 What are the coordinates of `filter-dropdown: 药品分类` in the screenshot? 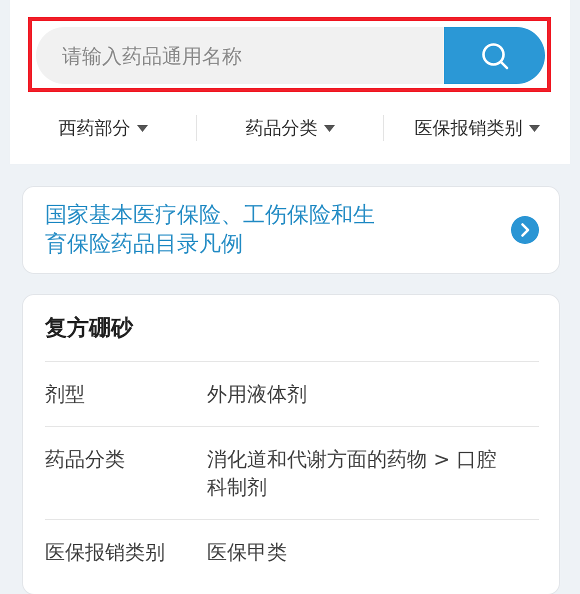 It's located at (290, 128).